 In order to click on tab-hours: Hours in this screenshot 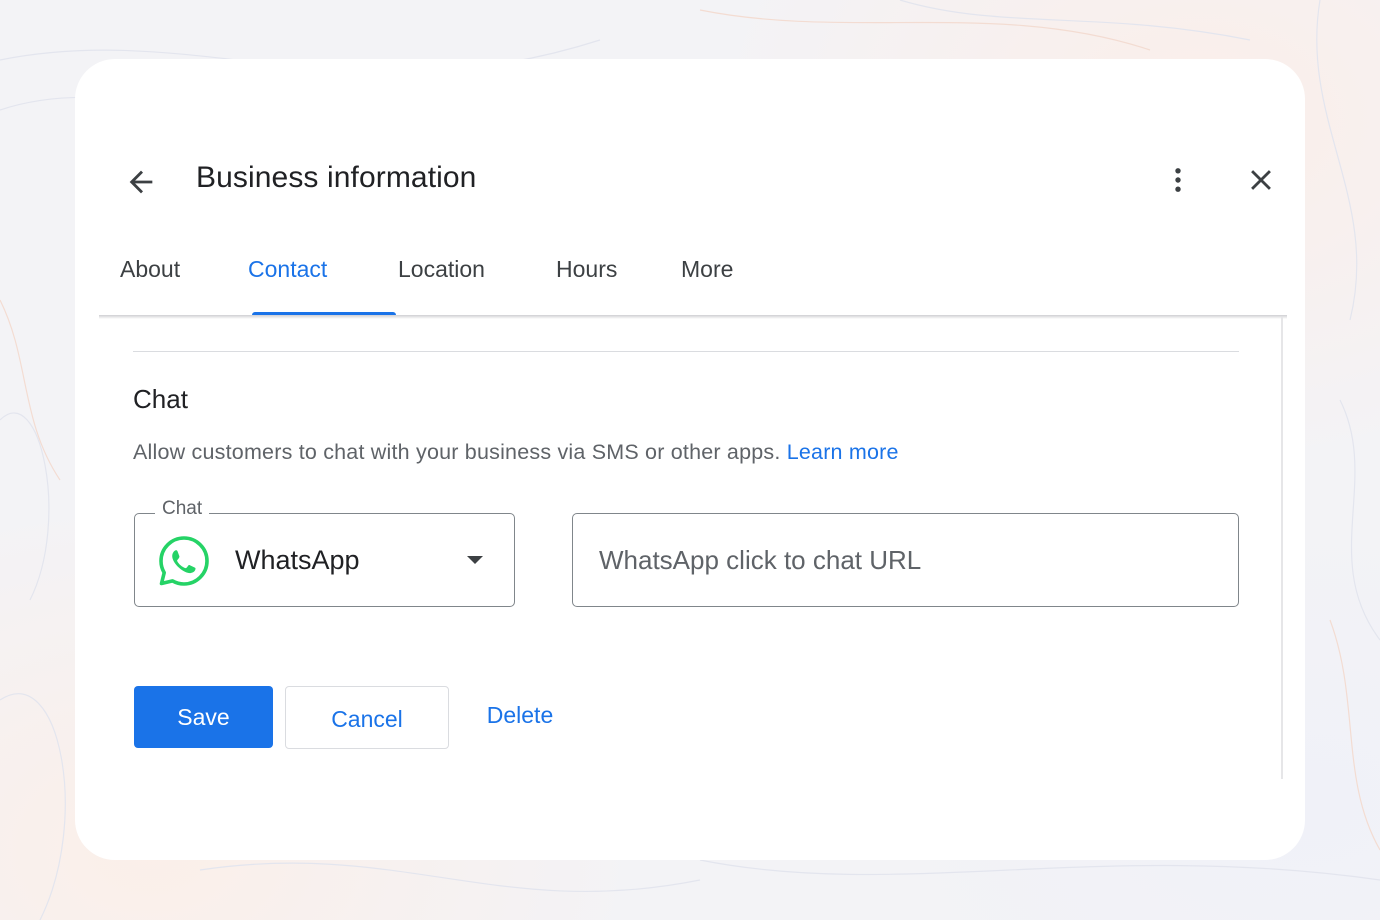, I will do `click(618, 280)`.